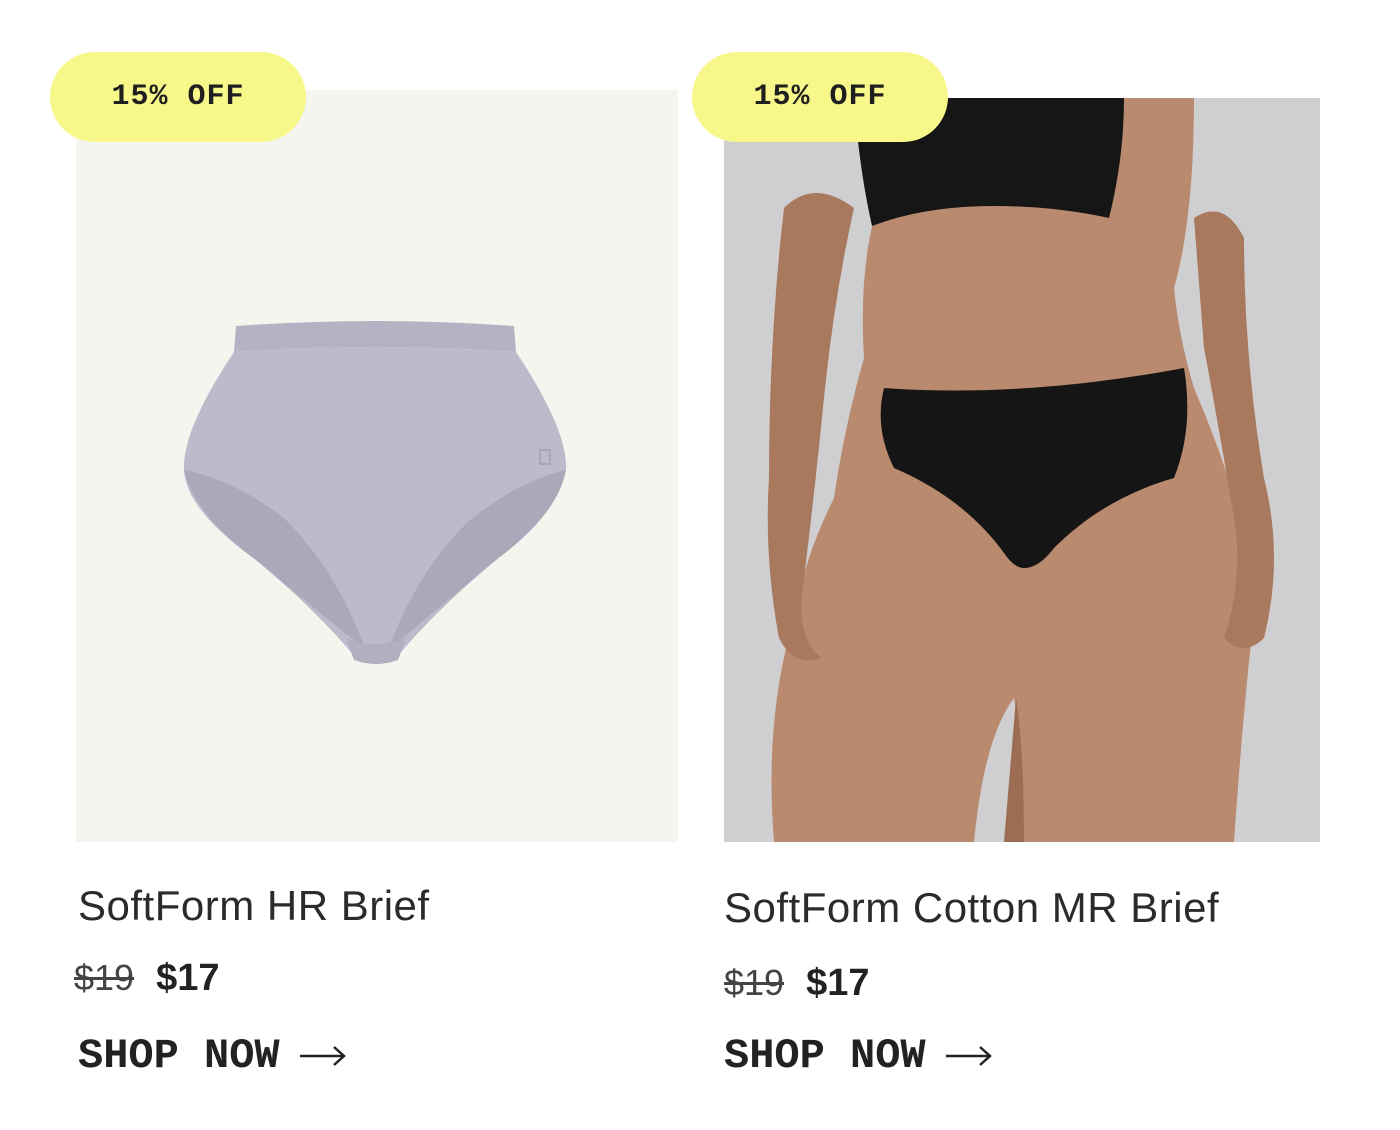 Image resolution: width=1400 pixels, height=1130 pixels. What do you see at coordinates (971, 908) in the screenshot?
I see `product-title: SoftForm Cotton MR Brief` at bounding box center [971, 908].